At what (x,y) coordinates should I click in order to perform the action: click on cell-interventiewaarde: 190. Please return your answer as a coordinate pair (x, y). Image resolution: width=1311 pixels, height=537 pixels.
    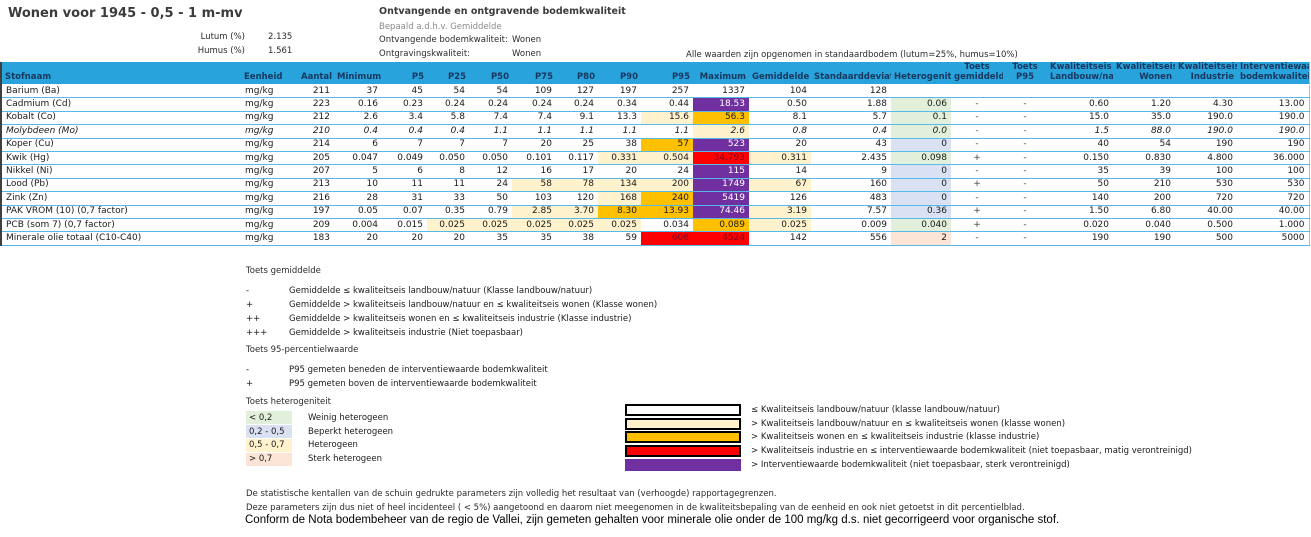
    Looking at the image, I should click on (1273, 145).